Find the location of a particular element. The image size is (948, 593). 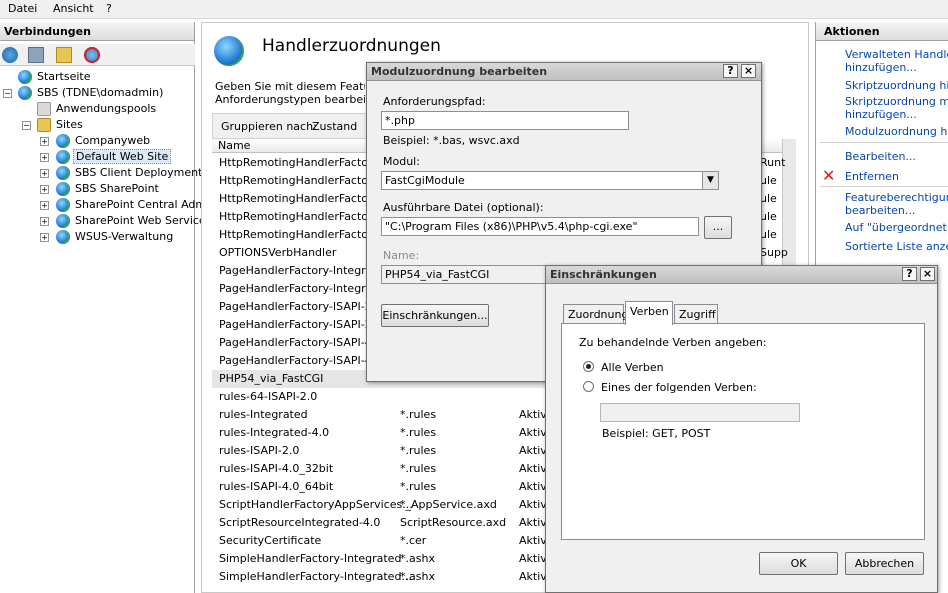

group-by-select: Zustand is located at coordinates (334, 126).